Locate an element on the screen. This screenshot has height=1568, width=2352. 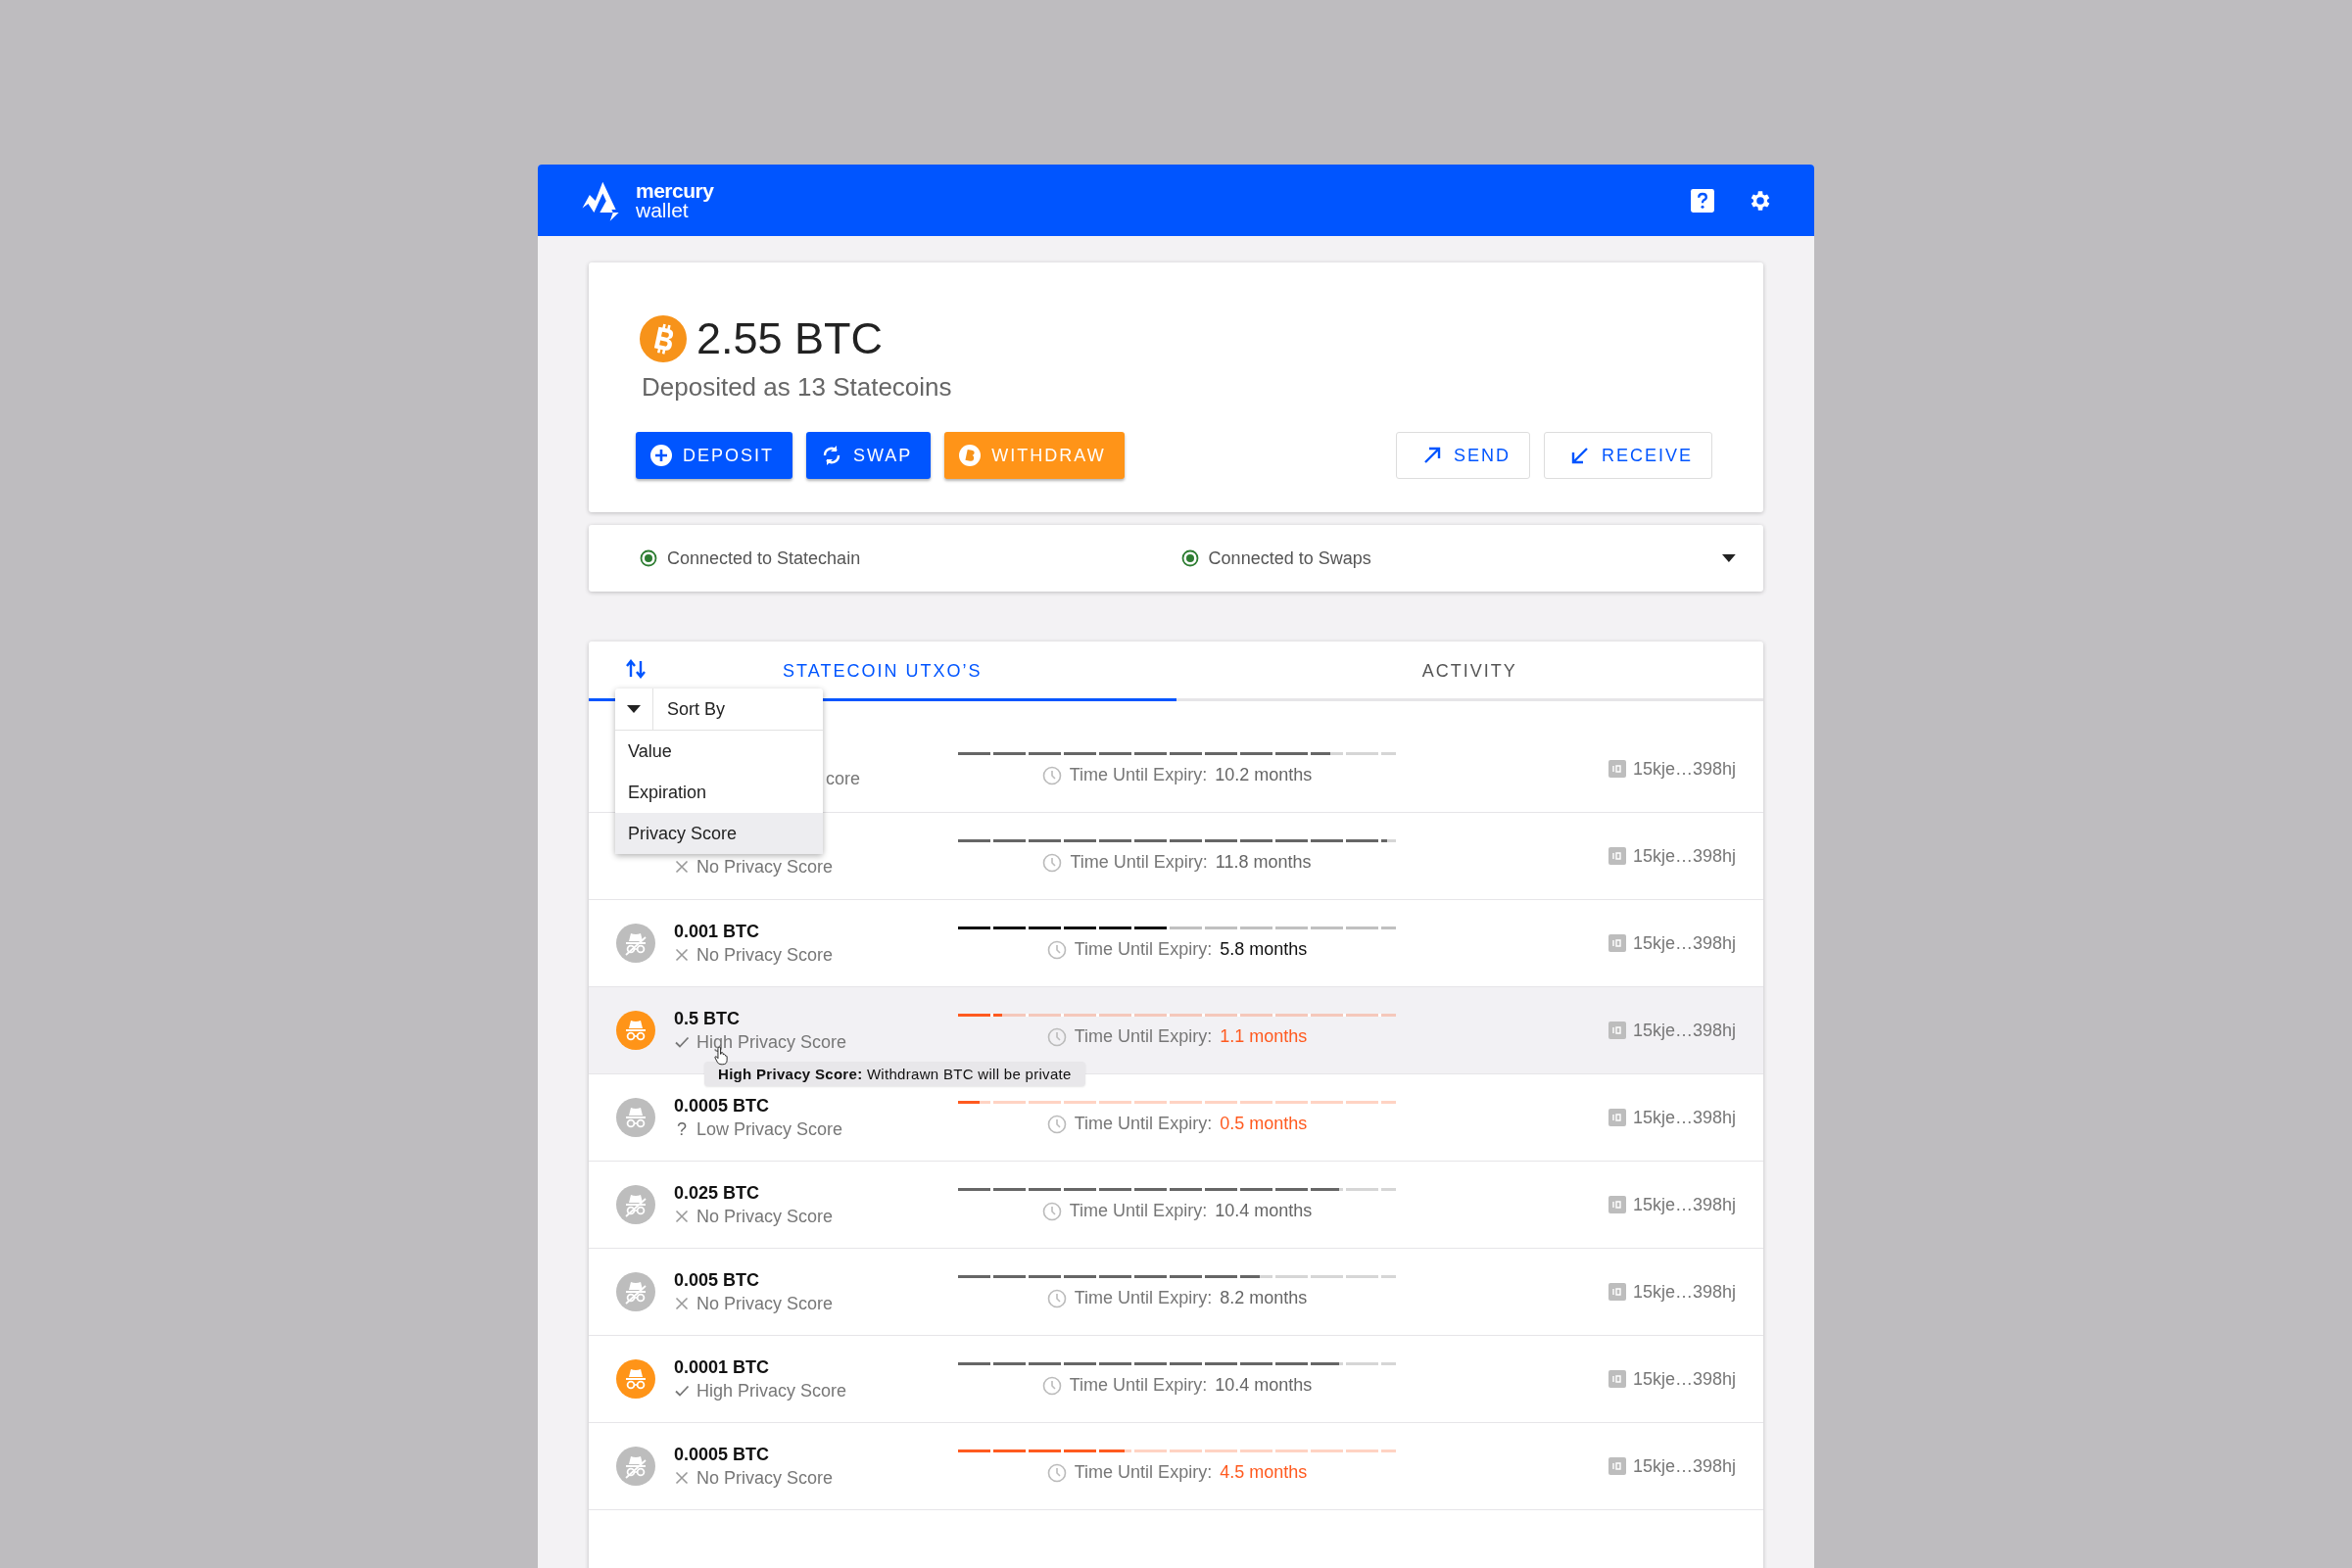
deposit-button: DEPOSIT is located at coordinates (714, 455).